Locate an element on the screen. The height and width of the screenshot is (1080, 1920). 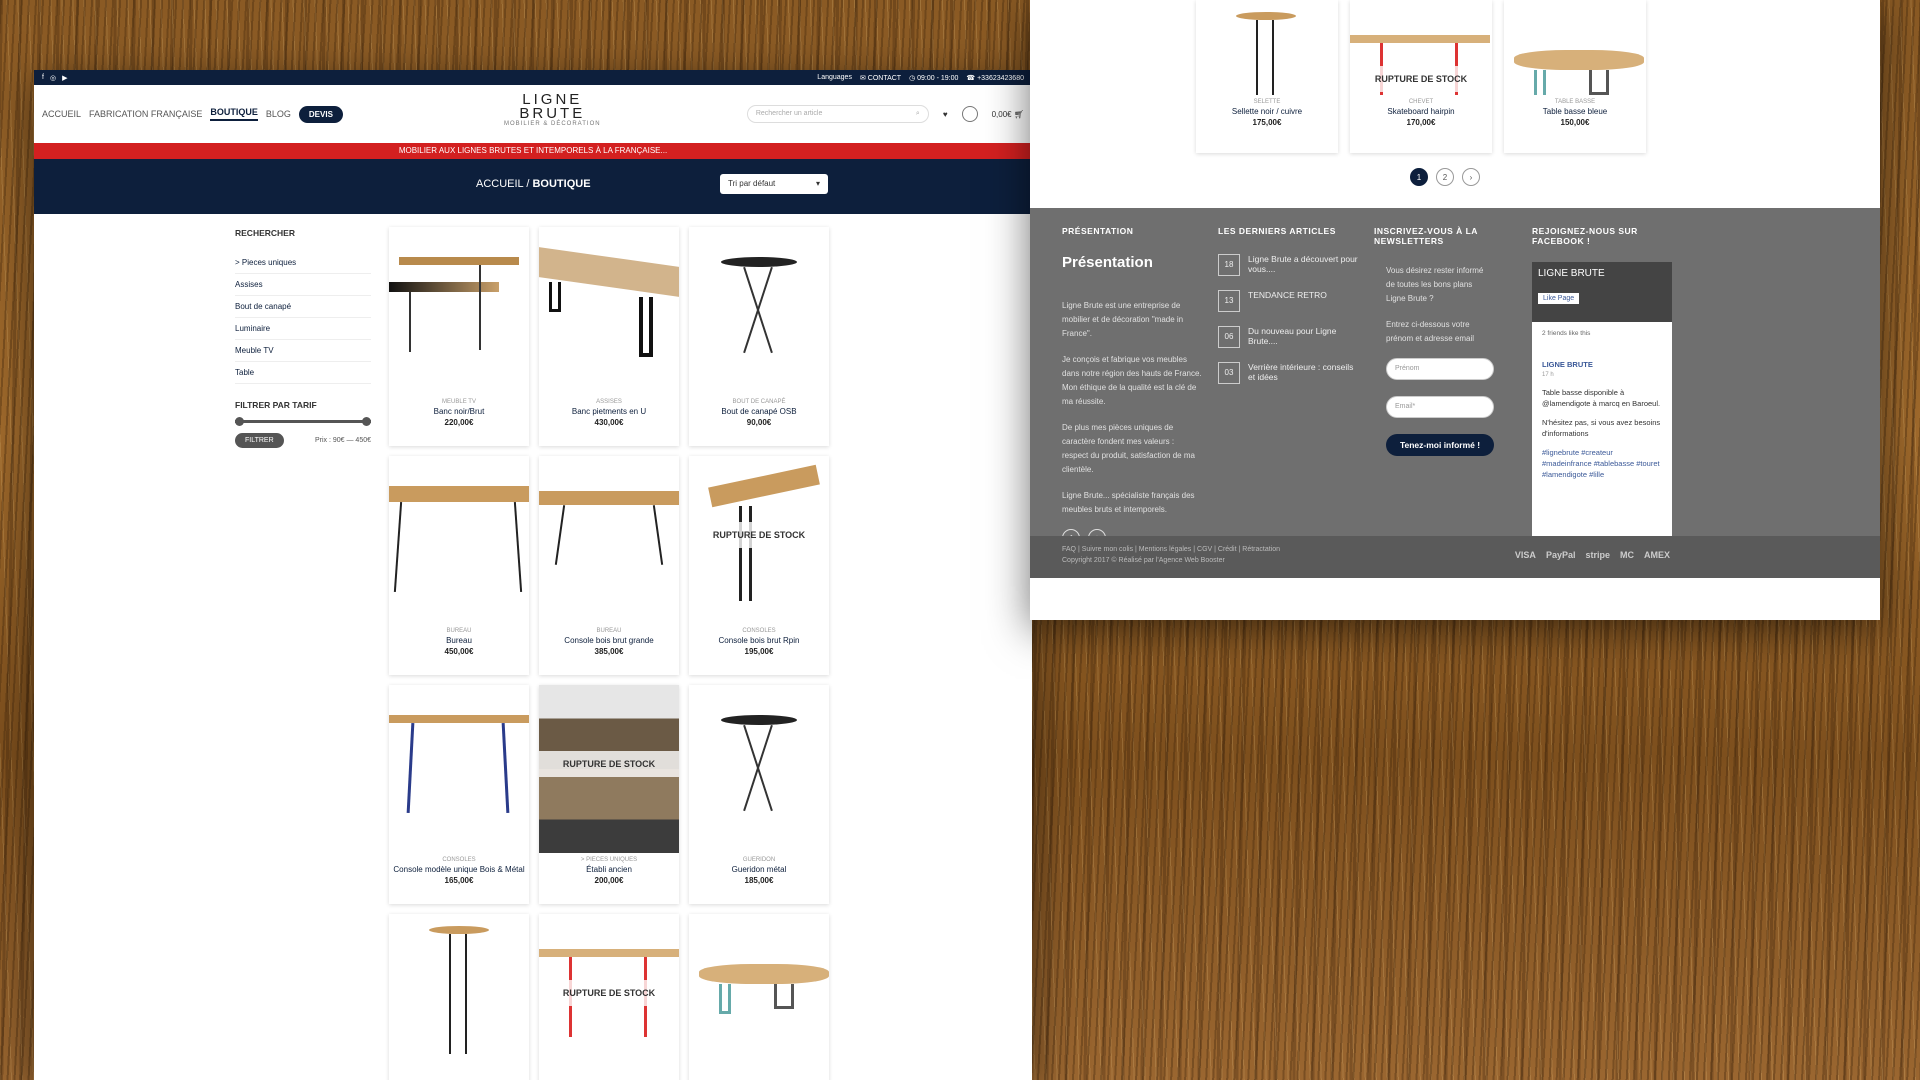
sidebar-item-luminaire: Luminaire is located at coordinates (303, 329).